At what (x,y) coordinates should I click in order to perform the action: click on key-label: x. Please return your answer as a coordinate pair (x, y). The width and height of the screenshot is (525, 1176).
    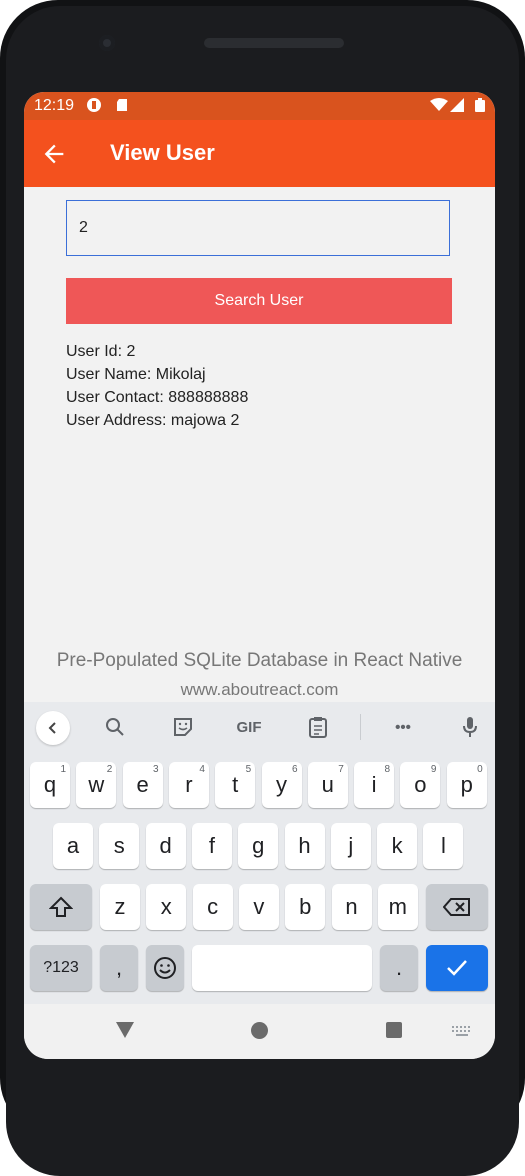
    Looking at the image, I should click on (166, 906).